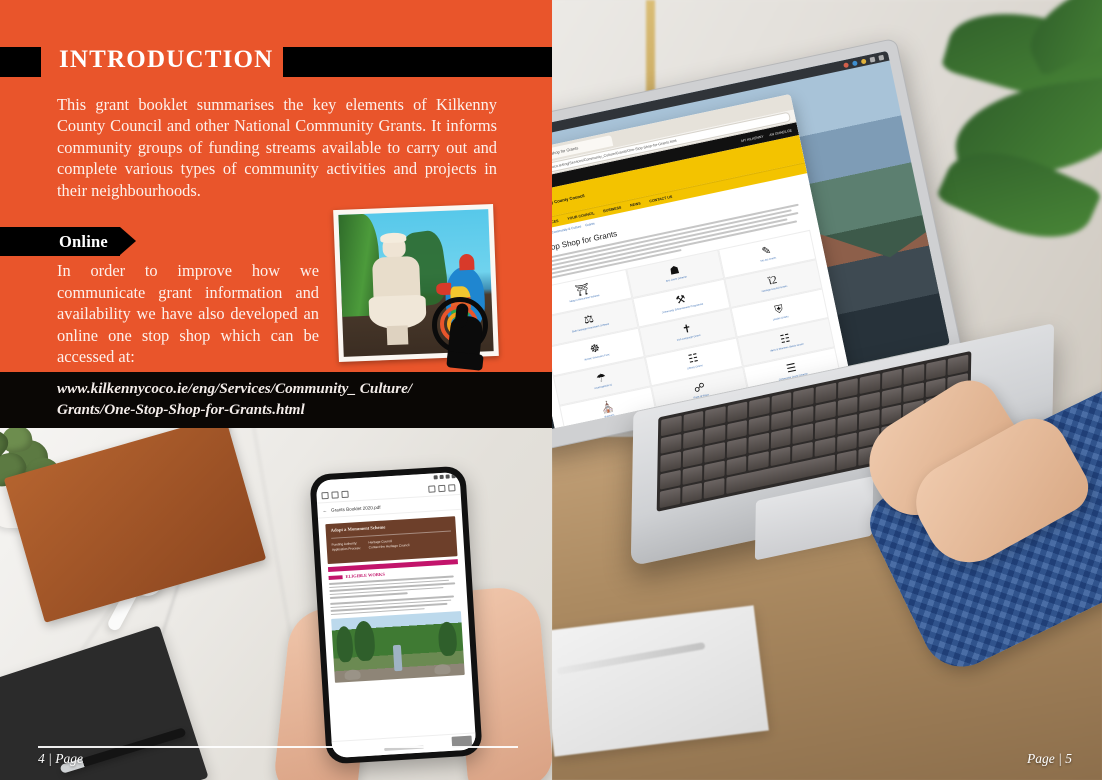  I want to click on back-arrow-icon: ←, so click(324, 510).